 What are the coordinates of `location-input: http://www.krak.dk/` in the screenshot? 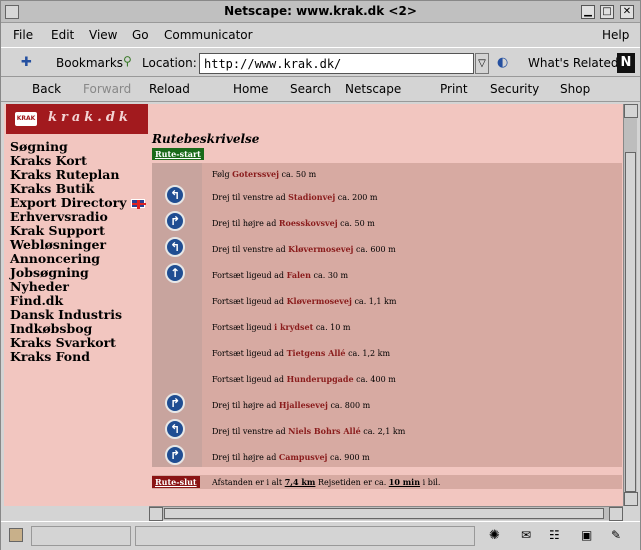 It's located at (336, 63).